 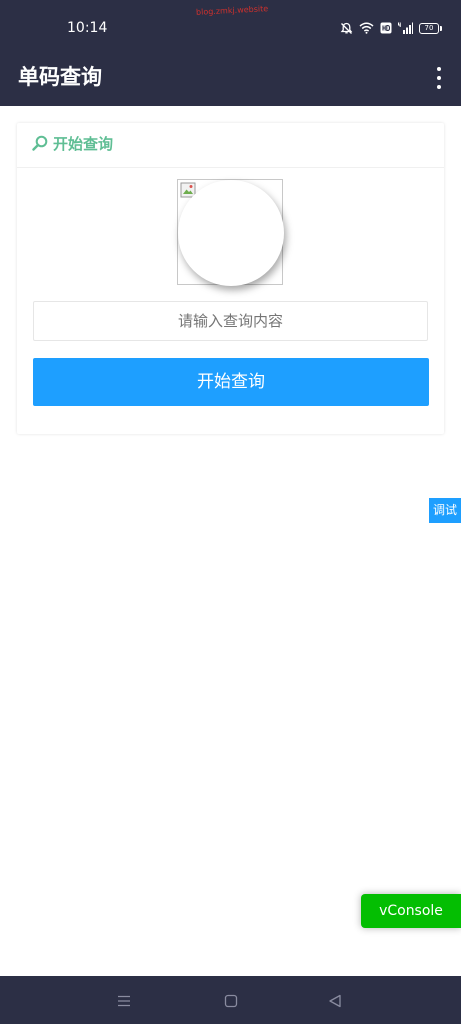 I want to click on navigation-bar, so click(x=230, y=1000).